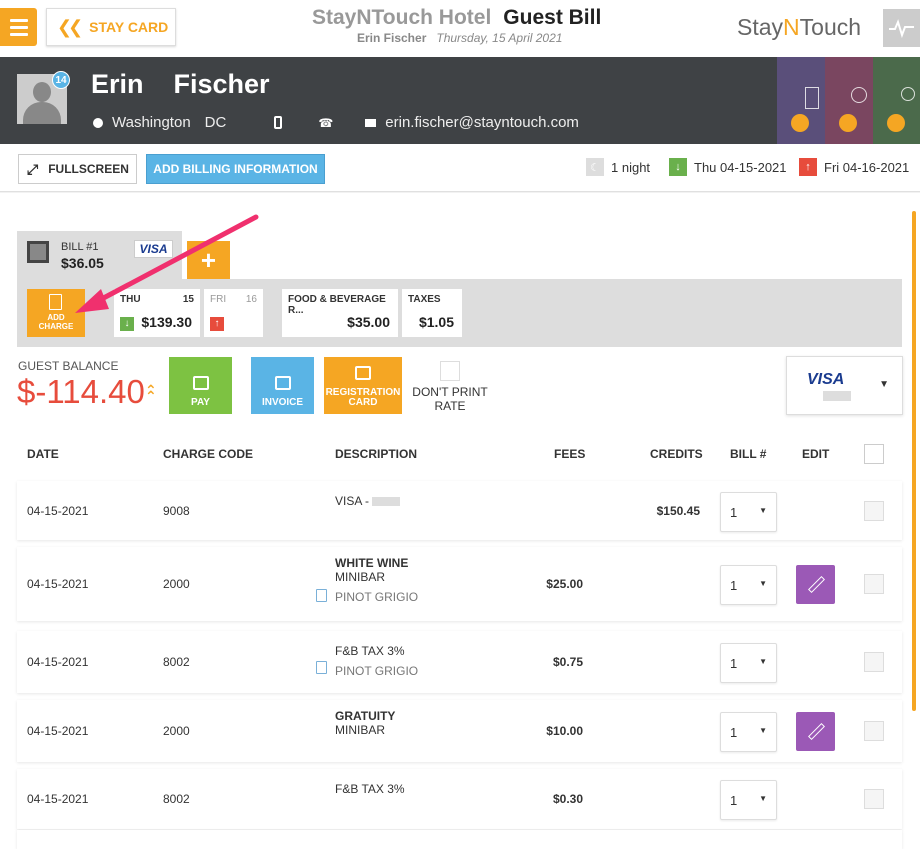 The height and width of the screenshot is (849, 920). I want to click on stay-card-label: STAY CARD, so click(129, 27).